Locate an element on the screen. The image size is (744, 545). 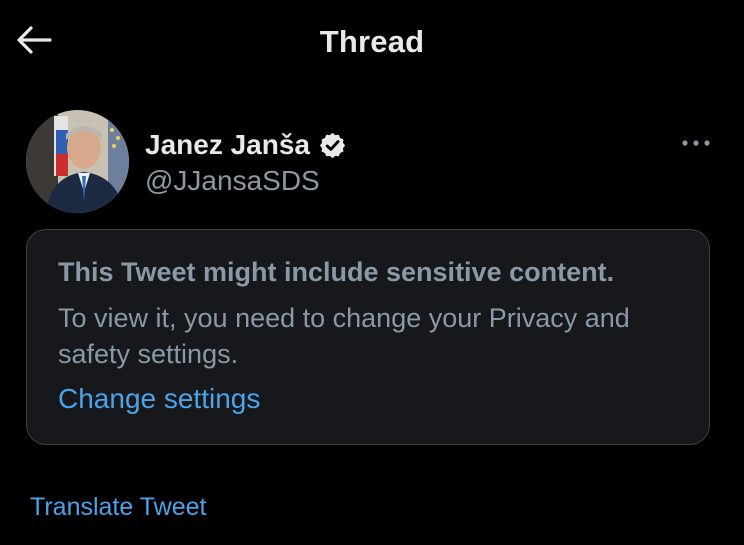
page-title: Thread is located at coordinates (372, 41).